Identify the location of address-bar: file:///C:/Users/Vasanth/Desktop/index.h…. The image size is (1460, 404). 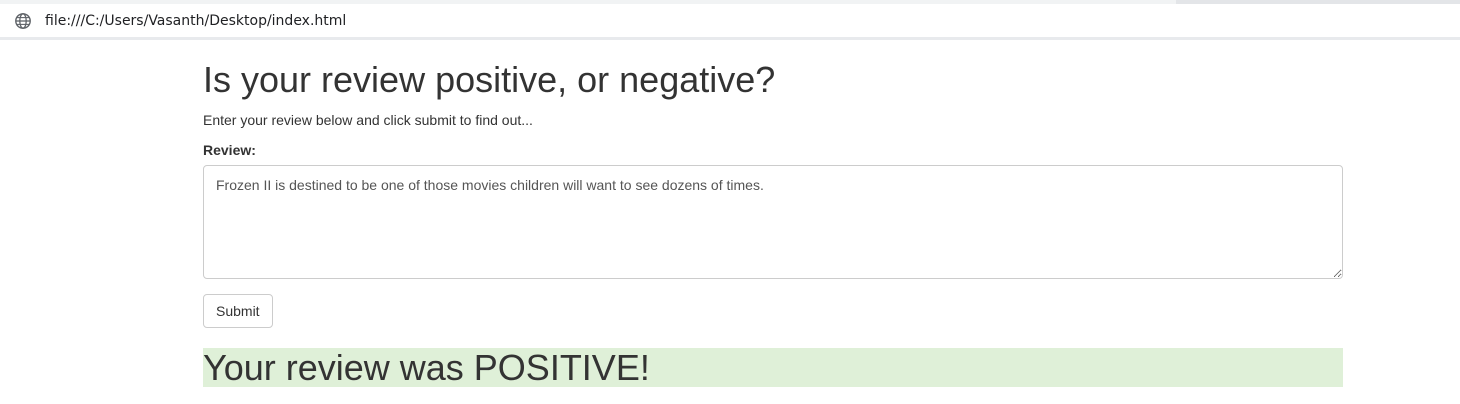
(730, 20).